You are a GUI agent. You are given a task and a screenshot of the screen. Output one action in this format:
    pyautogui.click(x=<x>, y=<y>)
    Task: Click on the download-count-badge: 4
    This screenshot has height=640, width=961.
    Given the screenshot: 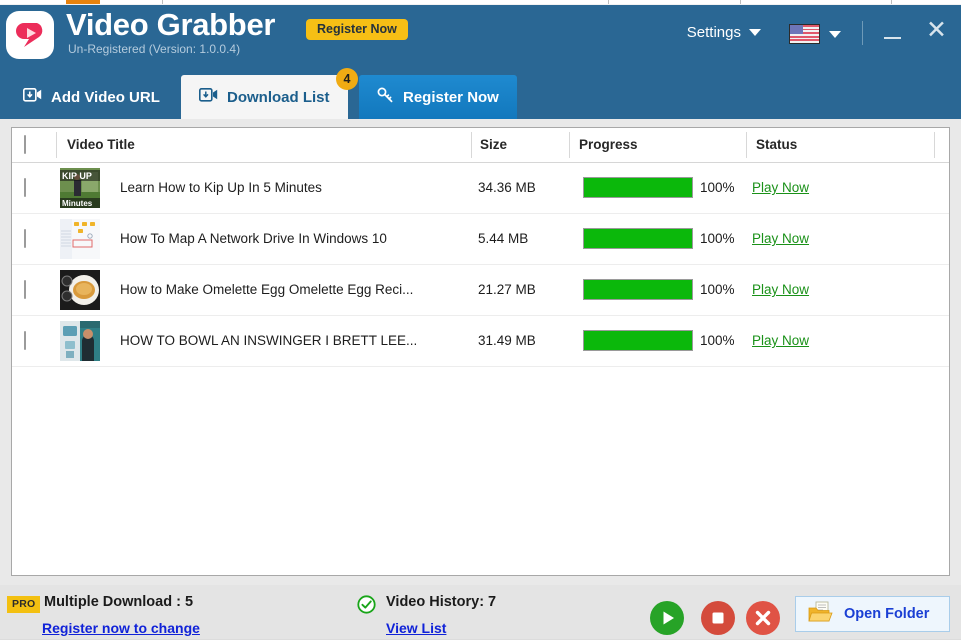 What is the action you would take?
    pyautogui.click(x=347, y=79)
    